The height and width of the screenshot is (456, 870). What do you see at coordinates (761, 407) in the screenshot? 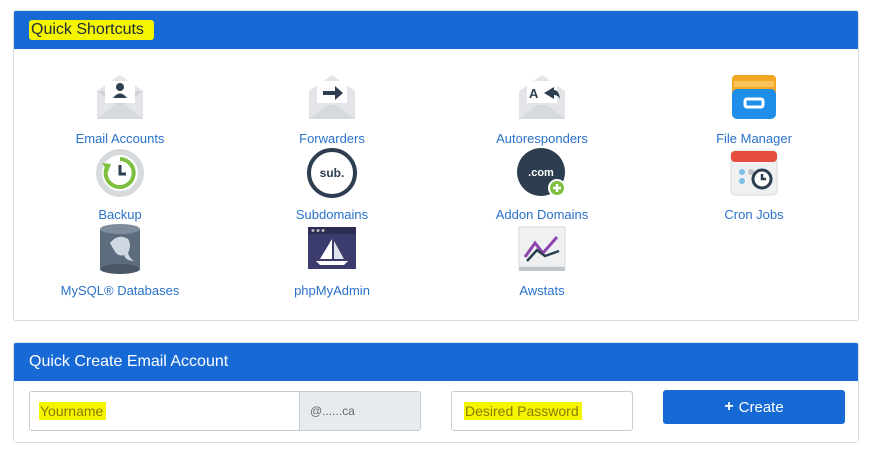
I see `create-button-label: Create` at bounding box center [761, 407].